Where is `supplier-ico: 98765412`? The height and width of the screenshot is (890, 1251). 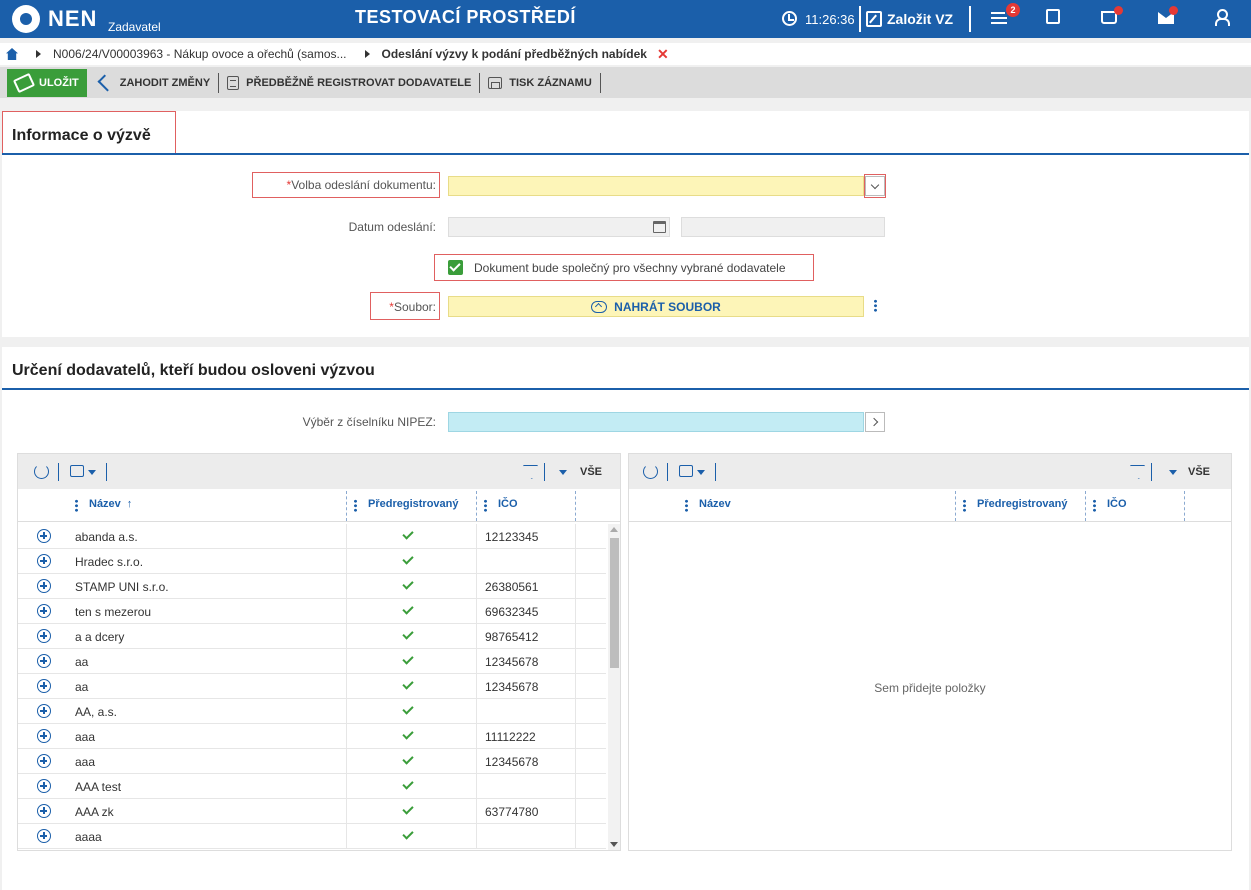
supplier-ico: 98765412 is located at coordinates (512, 637).